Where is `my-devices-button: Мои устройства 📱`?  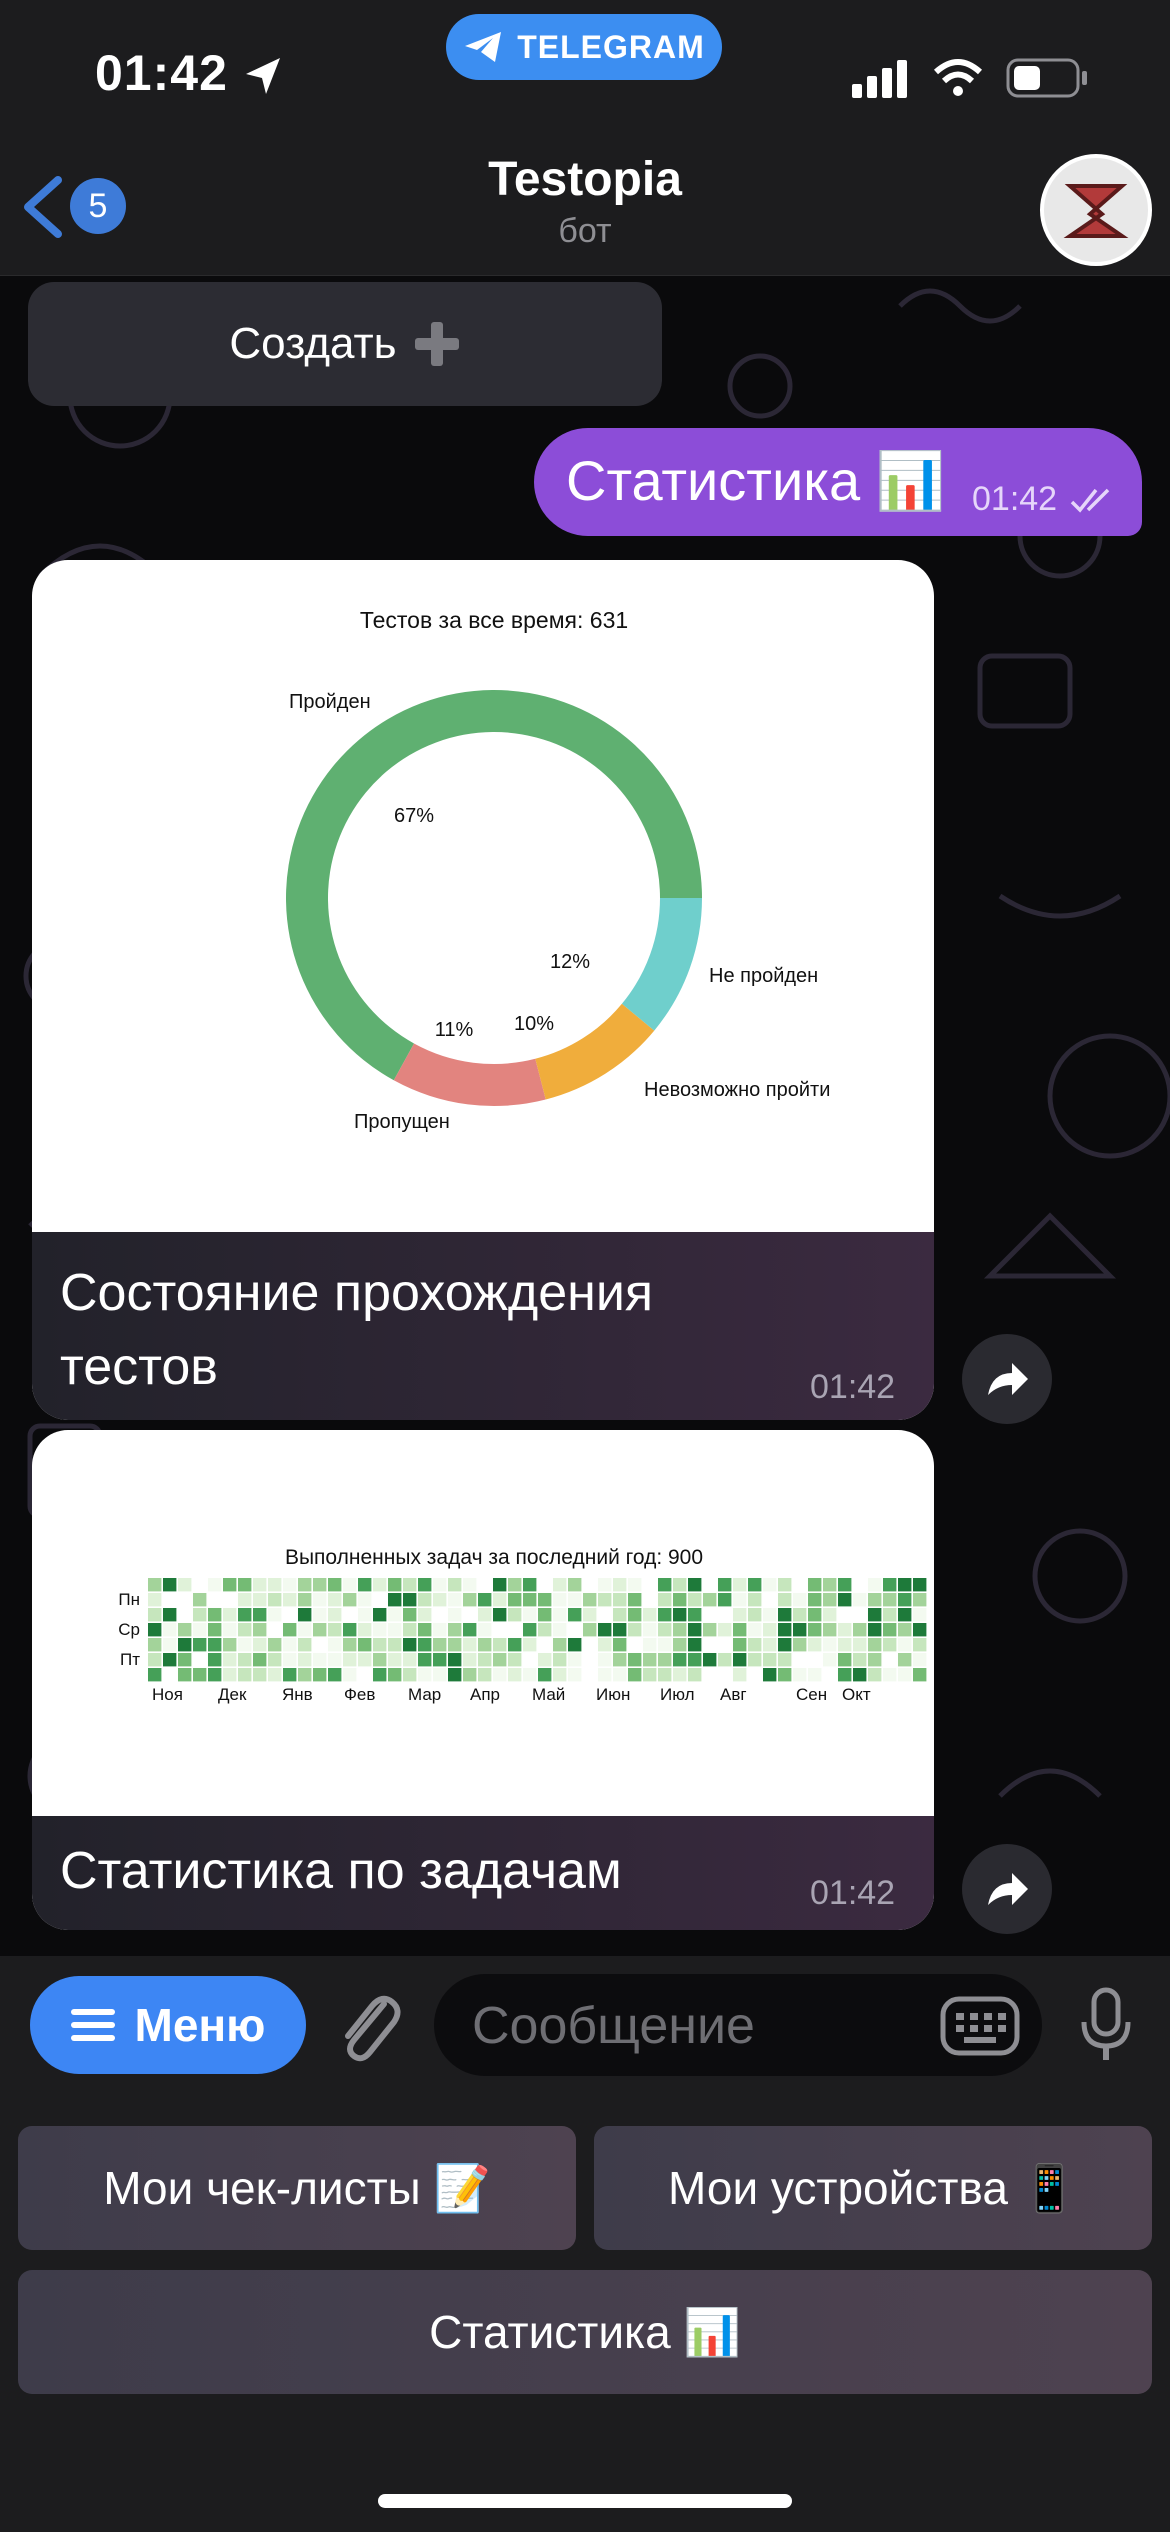 my-devices-button: Мои устройства 📱 is located at coordinates (873, 2188).